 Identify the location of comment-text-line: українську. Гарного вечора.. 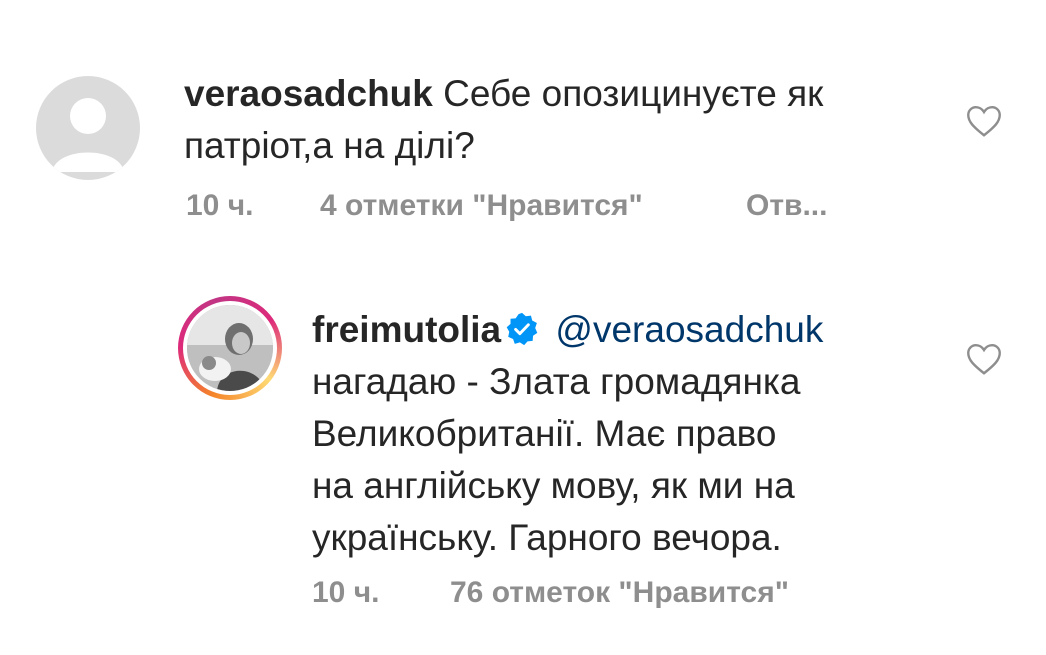
(547, 537).